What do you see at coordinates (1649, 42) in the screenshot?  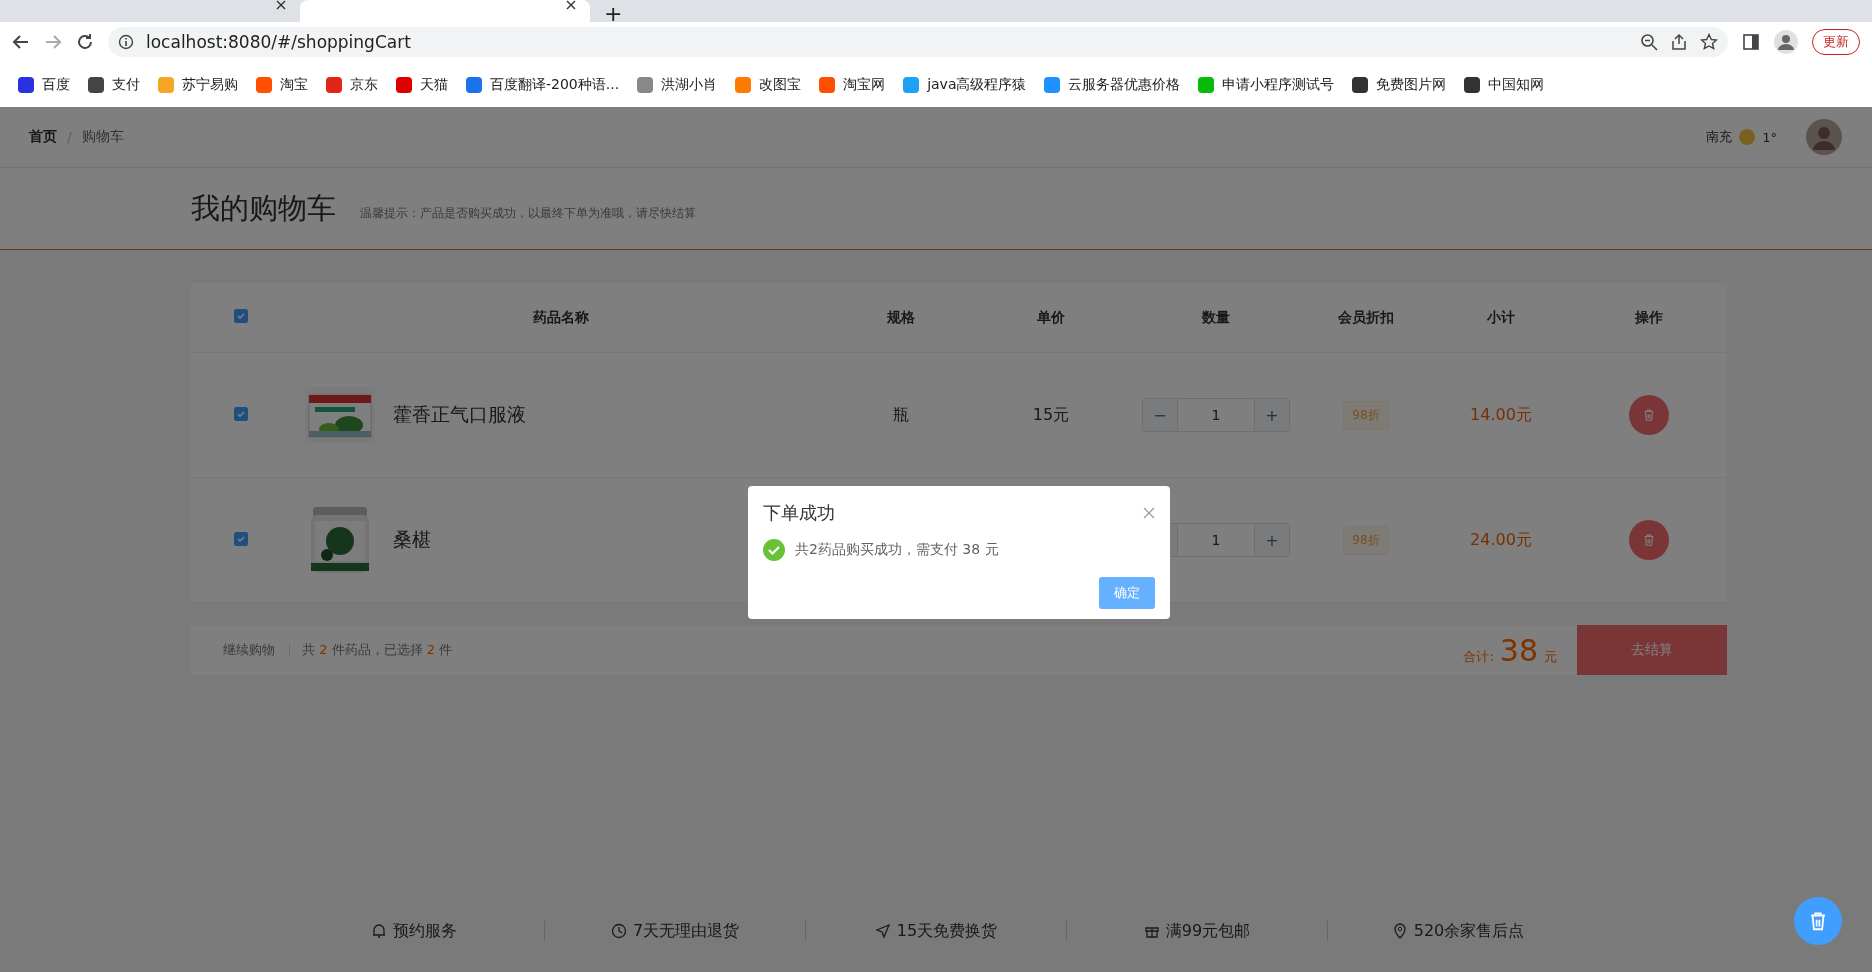 I see `zoom-icon` at bounding box center [1649, 42].